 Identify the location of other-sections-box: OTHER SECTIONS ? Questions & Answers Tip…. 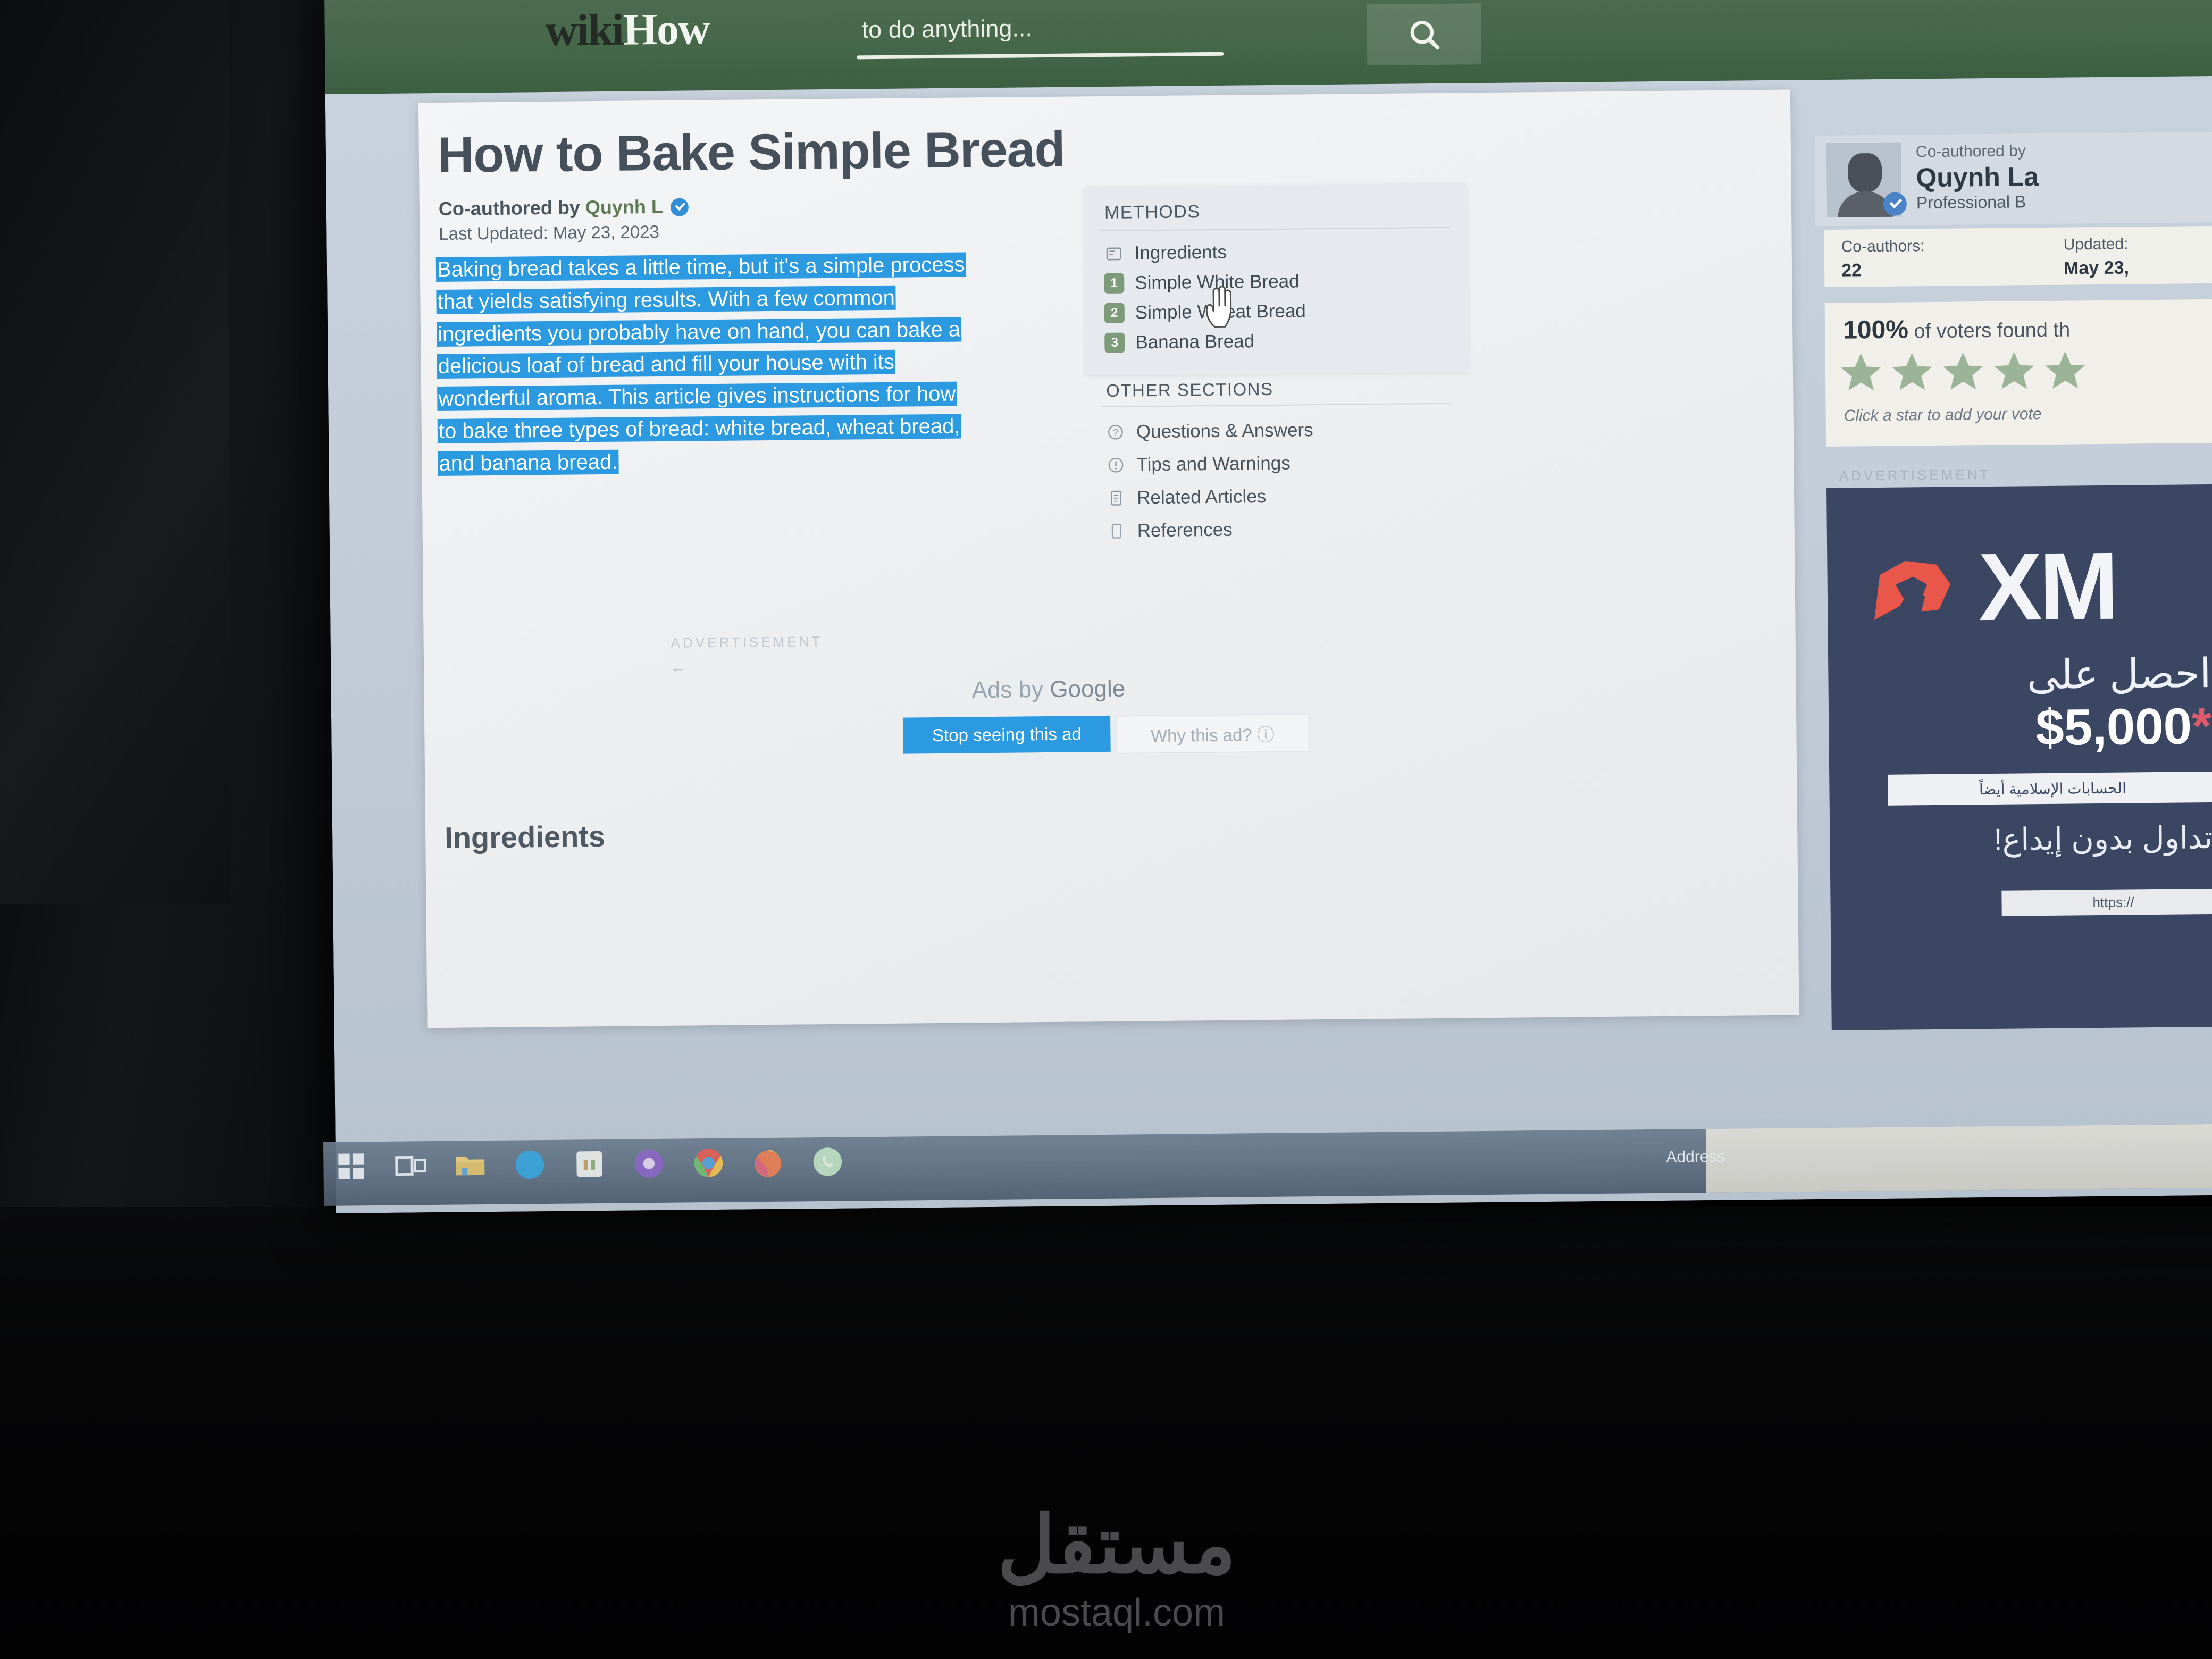
(1278, 466).